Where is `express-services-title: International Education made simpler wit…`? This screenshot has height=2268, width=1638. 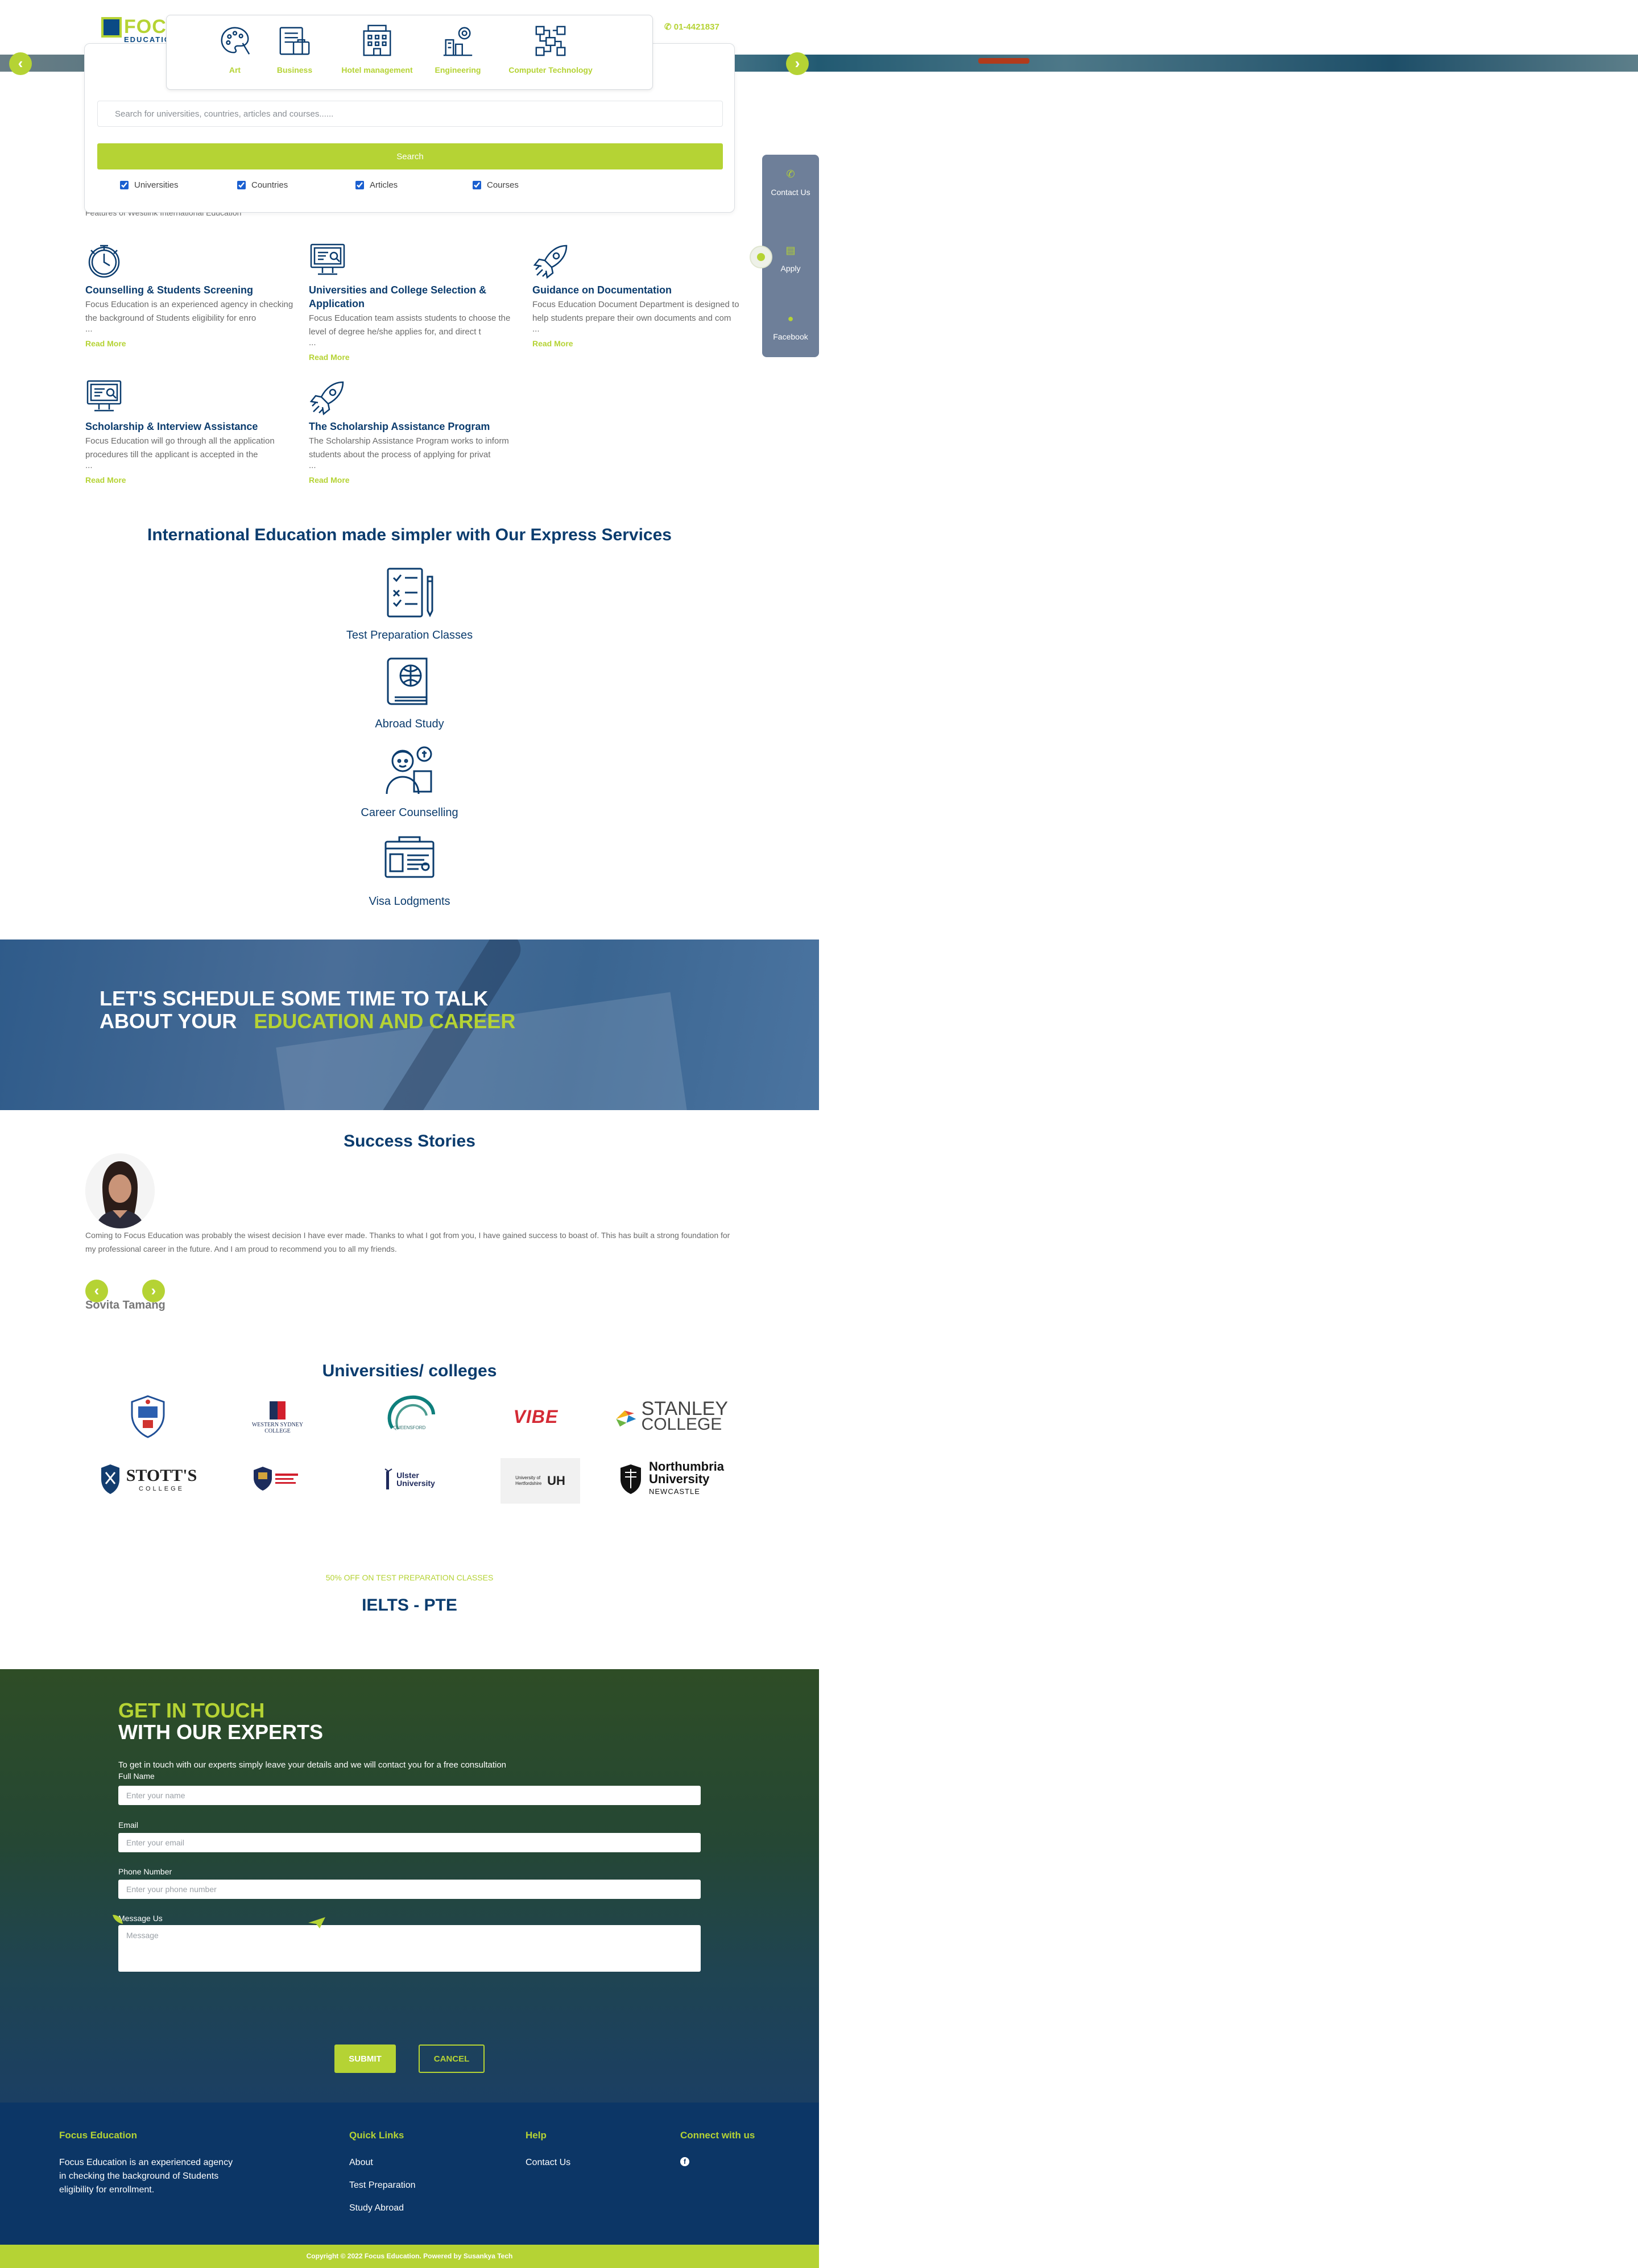 express-services-title: International Education made simpler wit… is located at coordinates (409, 534).